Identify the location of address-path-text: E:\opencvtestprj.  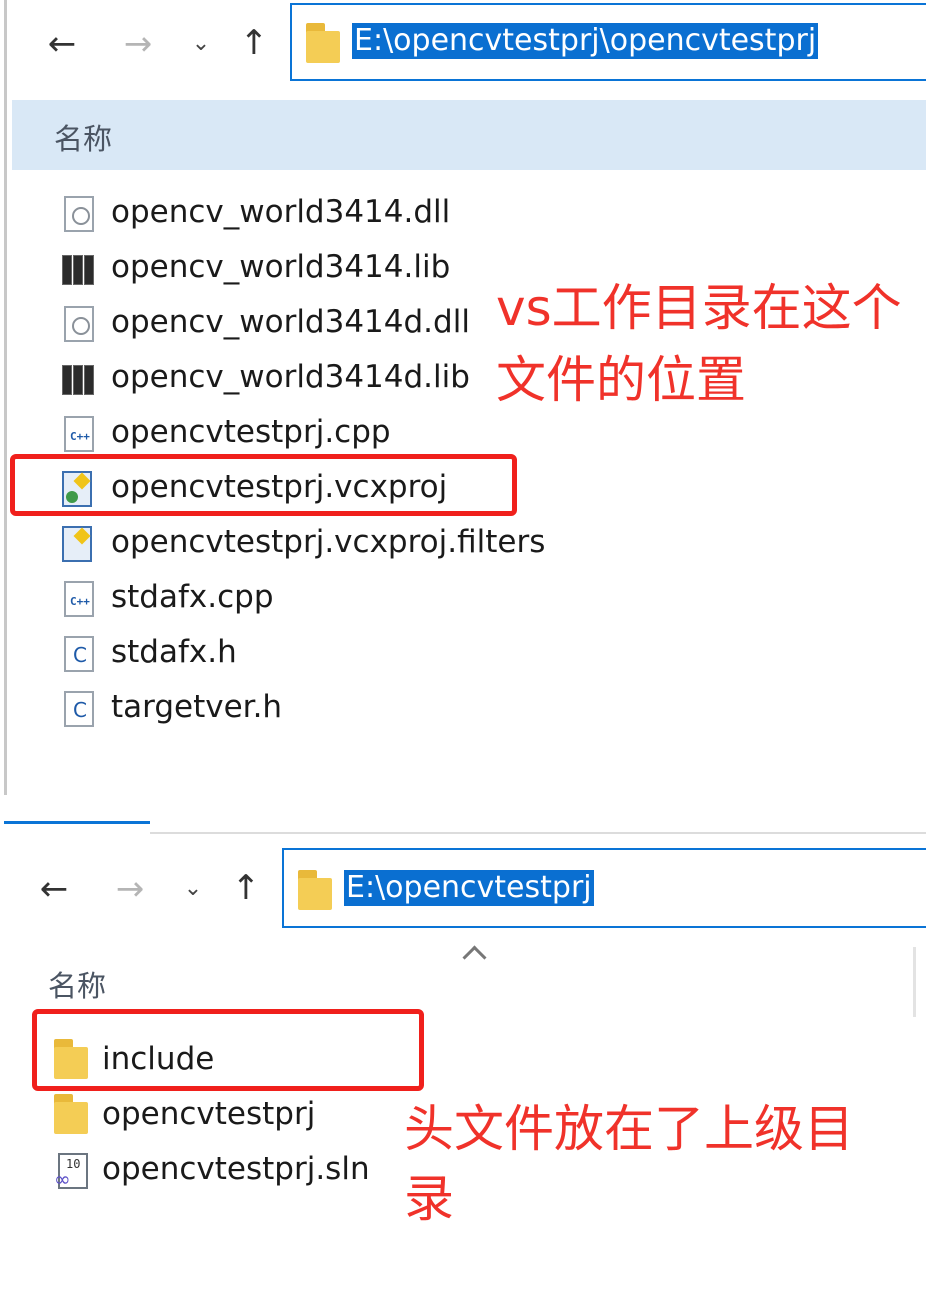
(469, 888).